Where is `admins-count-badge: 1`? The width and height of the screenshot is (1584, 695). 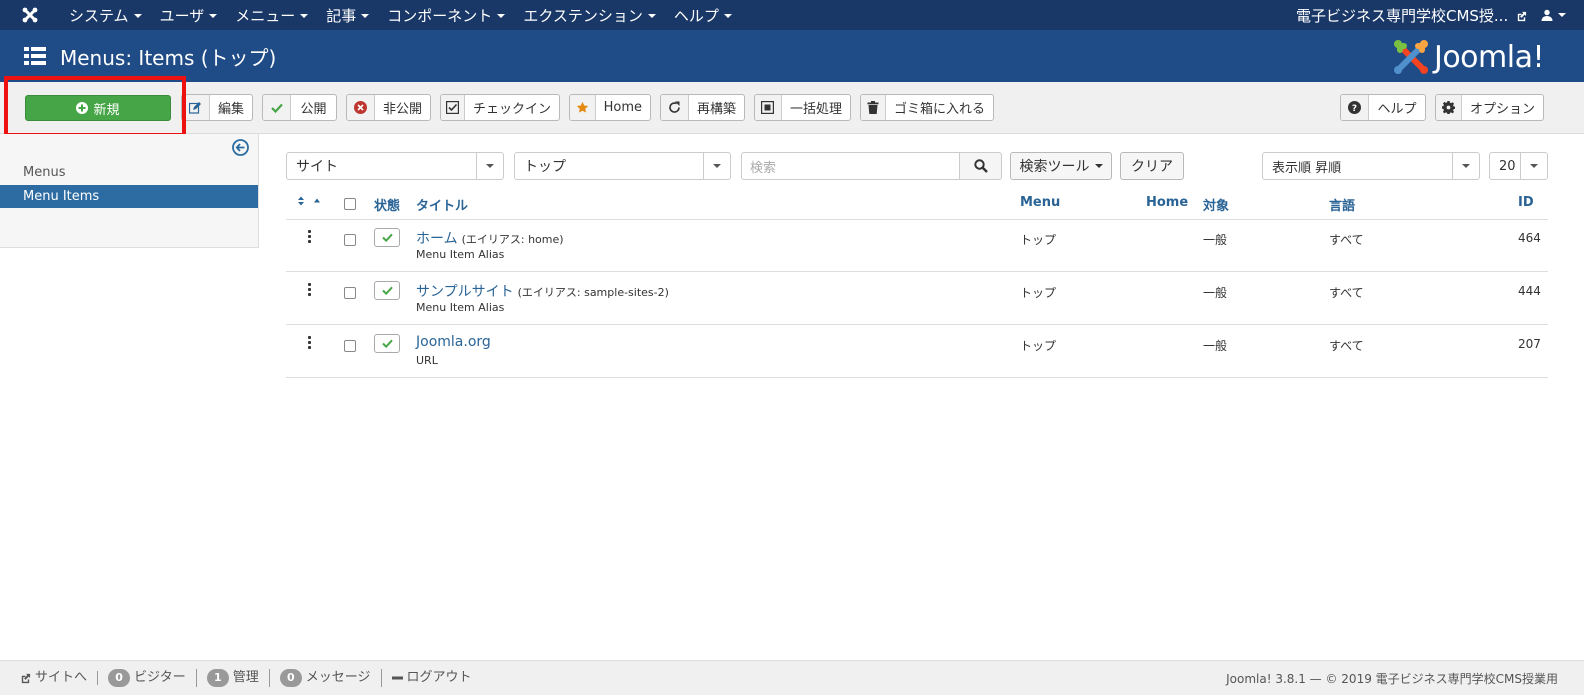 admins-count-badge: 1 is located at coordinates (217, 678).